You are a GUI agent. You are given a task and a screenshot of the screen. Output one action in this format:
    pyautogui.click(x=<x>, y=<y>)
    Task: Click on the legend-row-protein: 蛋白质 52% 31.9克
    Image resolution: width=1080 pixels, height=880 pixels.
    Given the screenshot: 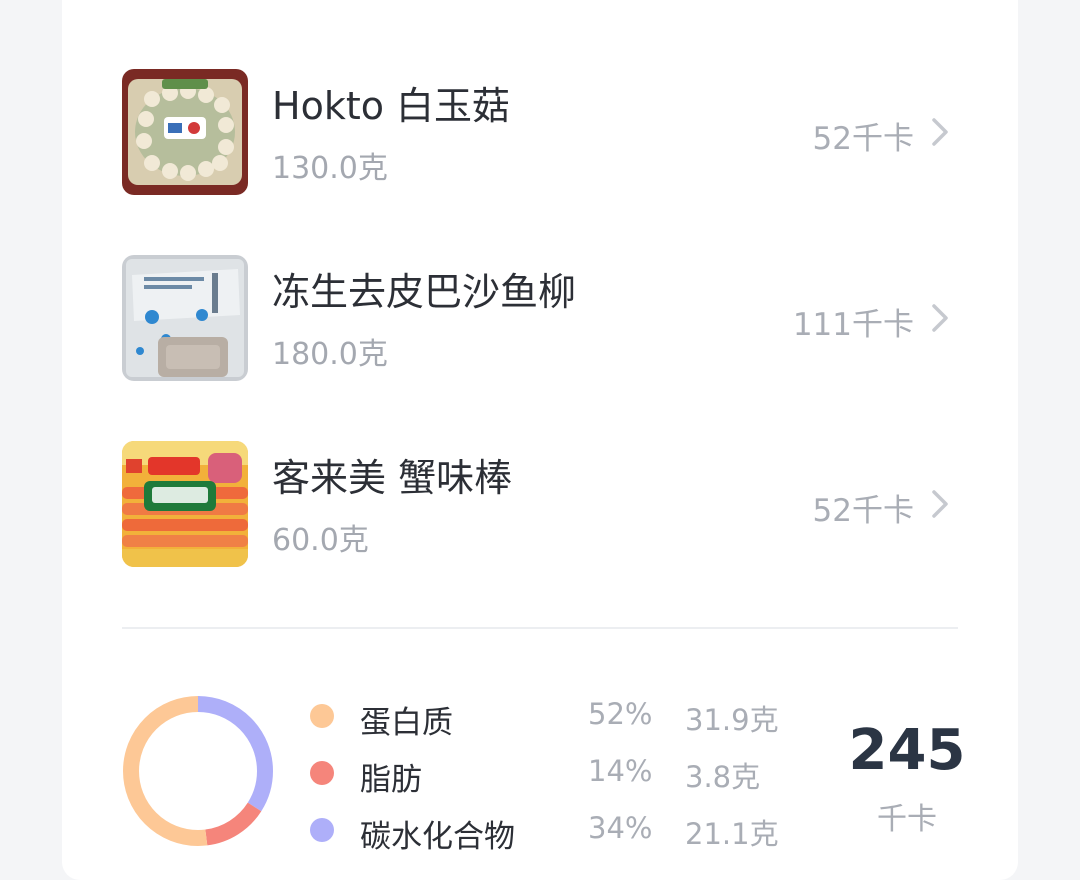 What is the action you would take?
    pyautogui.click(x=560, y=719)
    